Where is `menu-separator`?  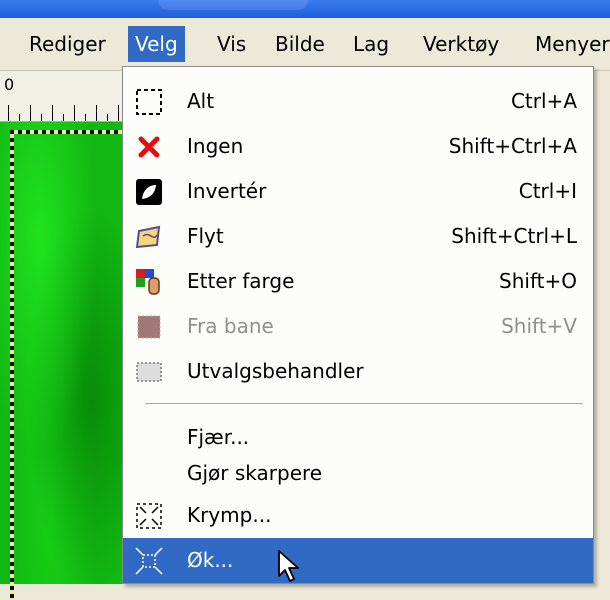
menu-separator is located at coordinates (364, 404).